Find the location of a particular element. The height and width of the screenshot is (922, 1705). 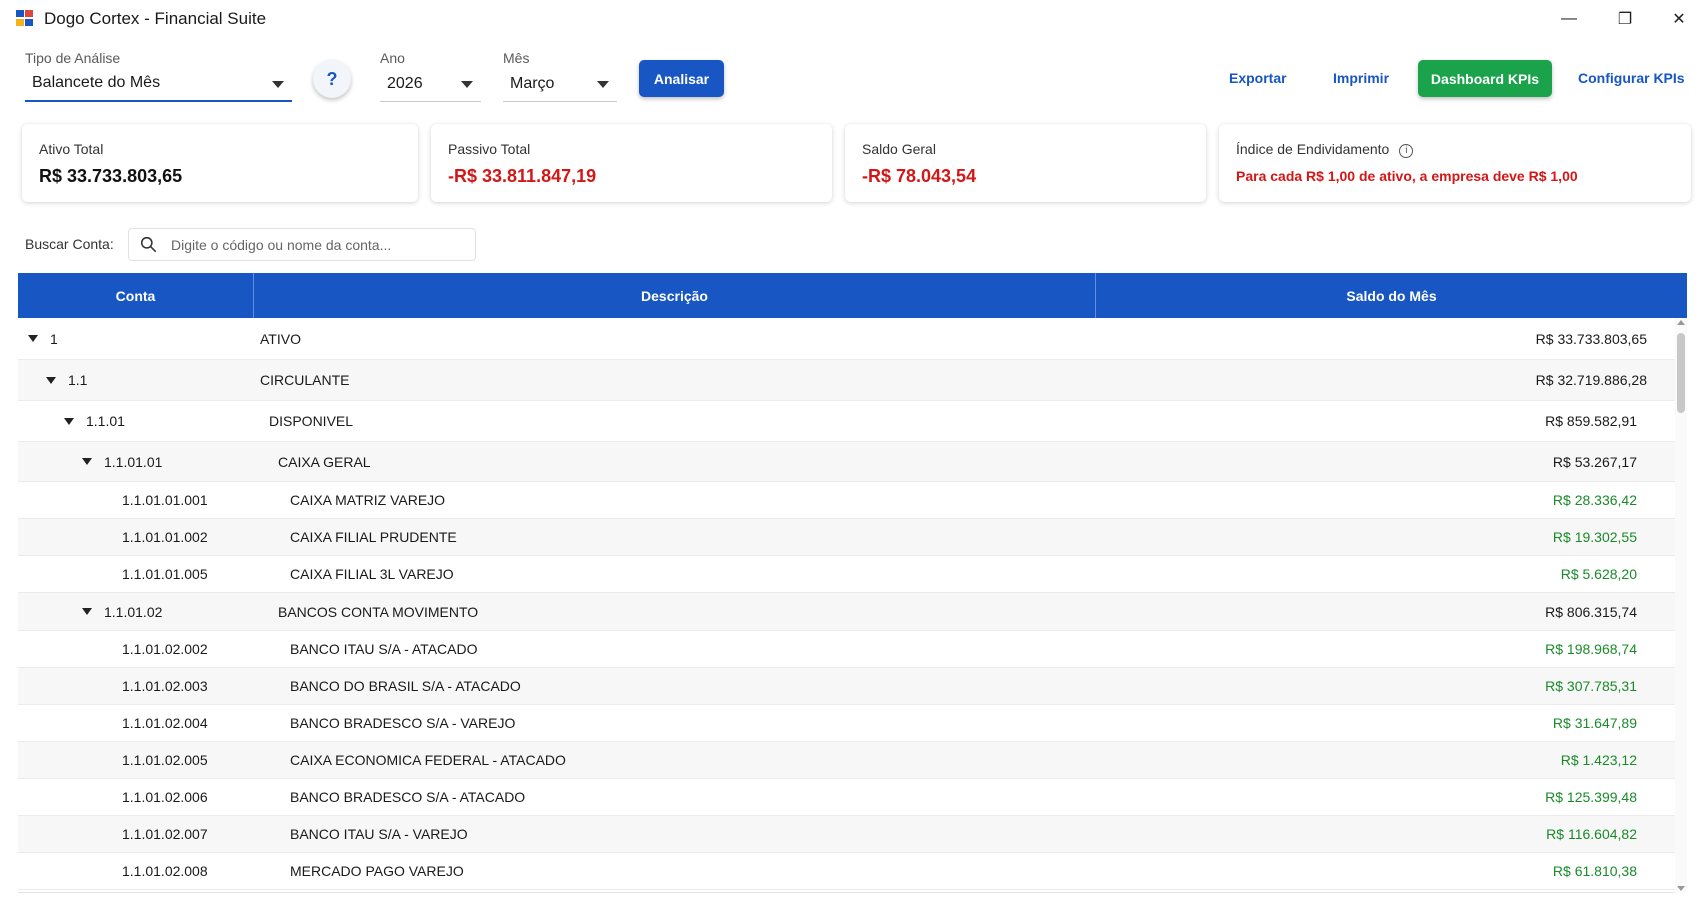

dashboard-kpis-button: Dashboard KPIs is located at coordinates (1485, 78).